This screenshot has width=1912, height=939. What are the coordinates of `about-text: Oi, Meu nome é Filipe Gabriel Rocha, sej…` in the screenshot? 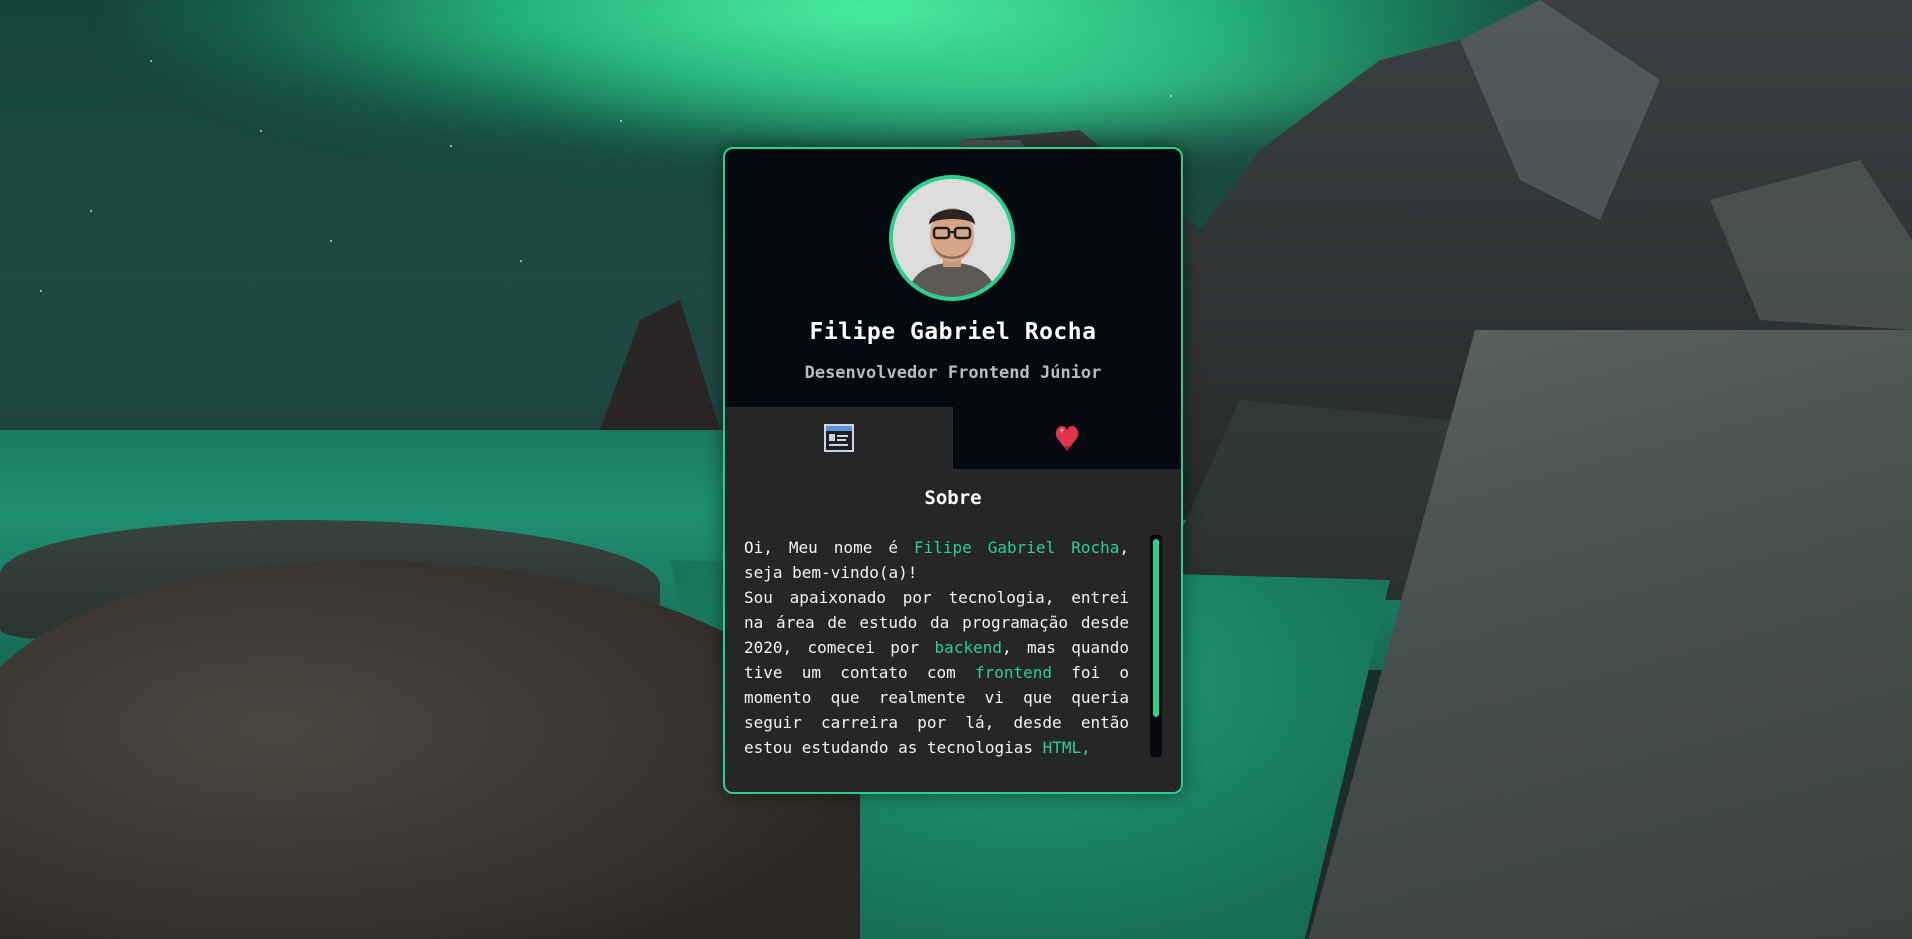 It's located at (936, 646).